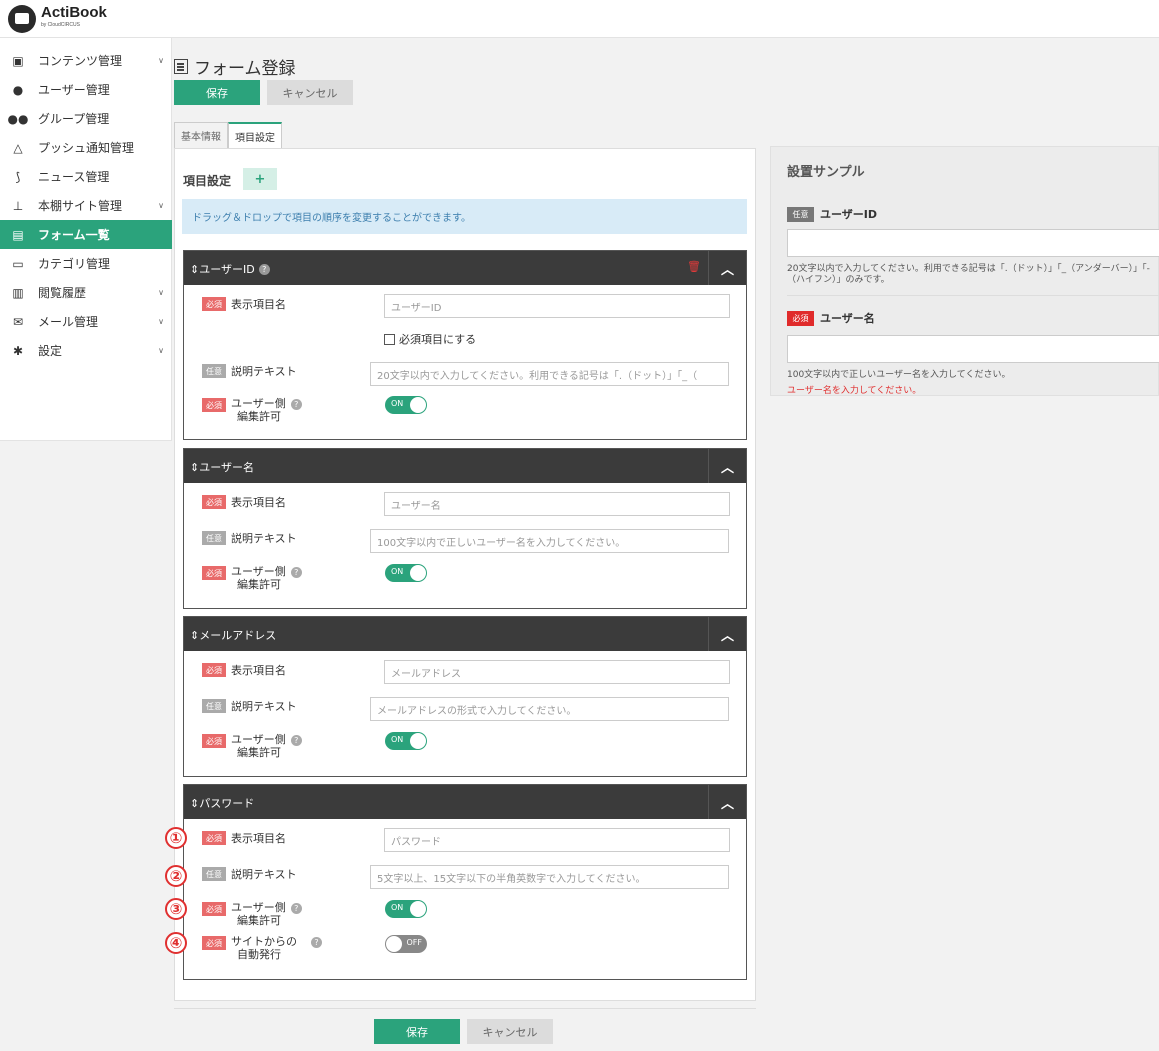  I want to click on card-header: ⇕ メールアドレス ︿, so click(465, 634).